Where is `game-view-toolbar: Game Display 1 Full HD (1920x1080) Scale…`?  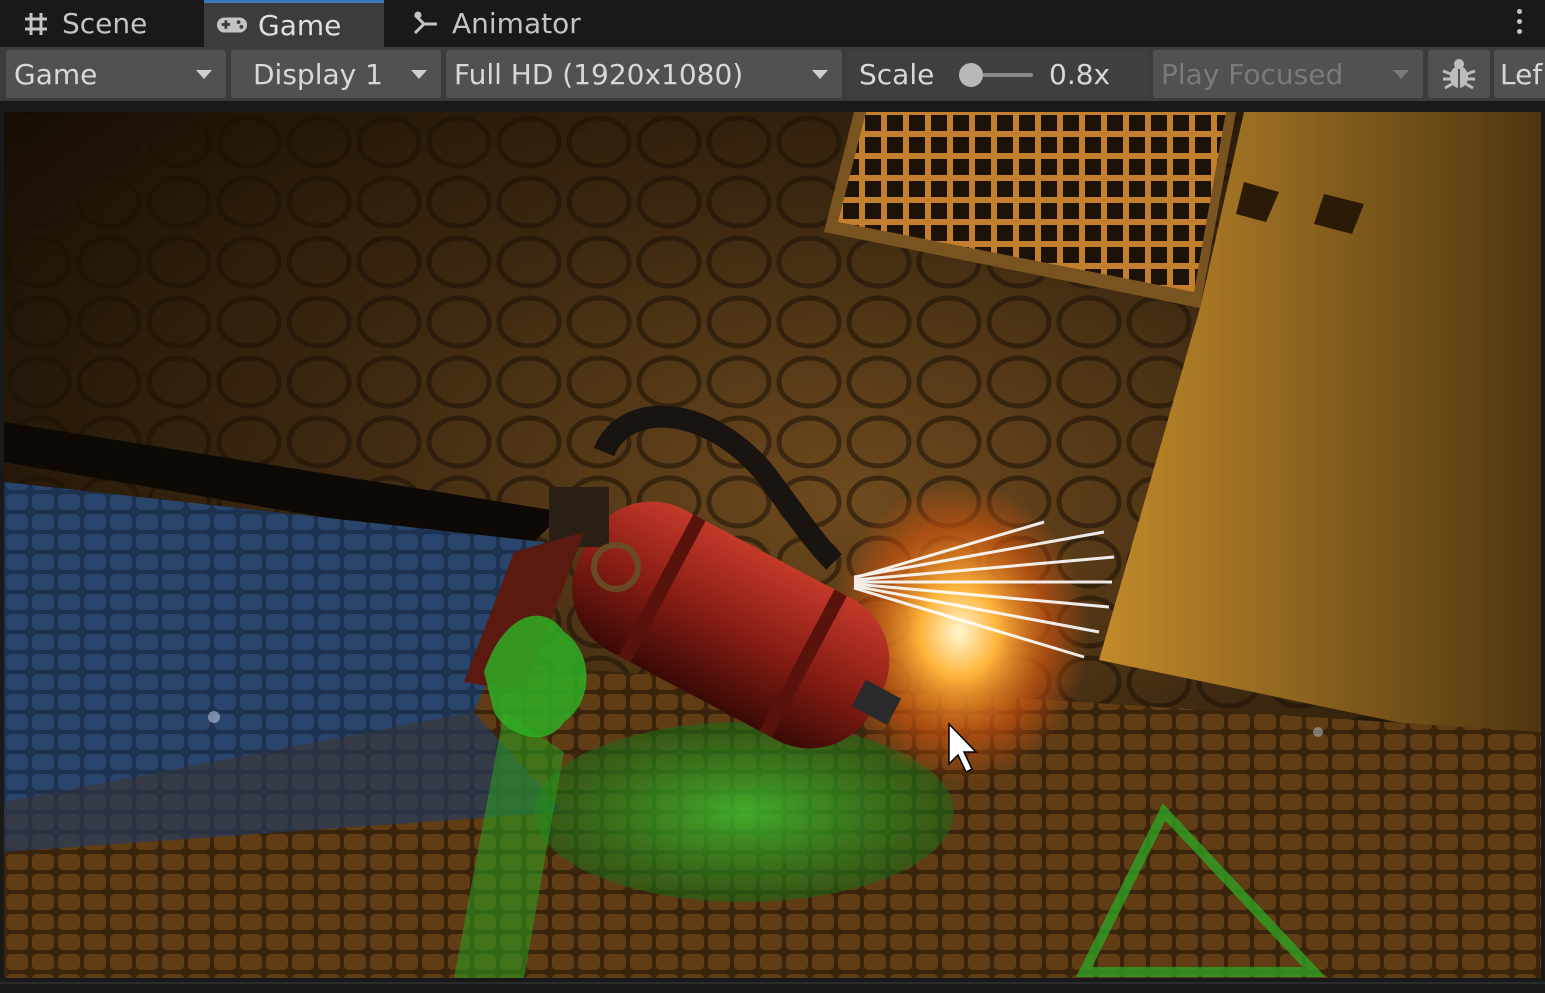 game-view-toolbar: Game Display 1 Full HD (1920x1080) Scale… is located at coordinates (772, 74).